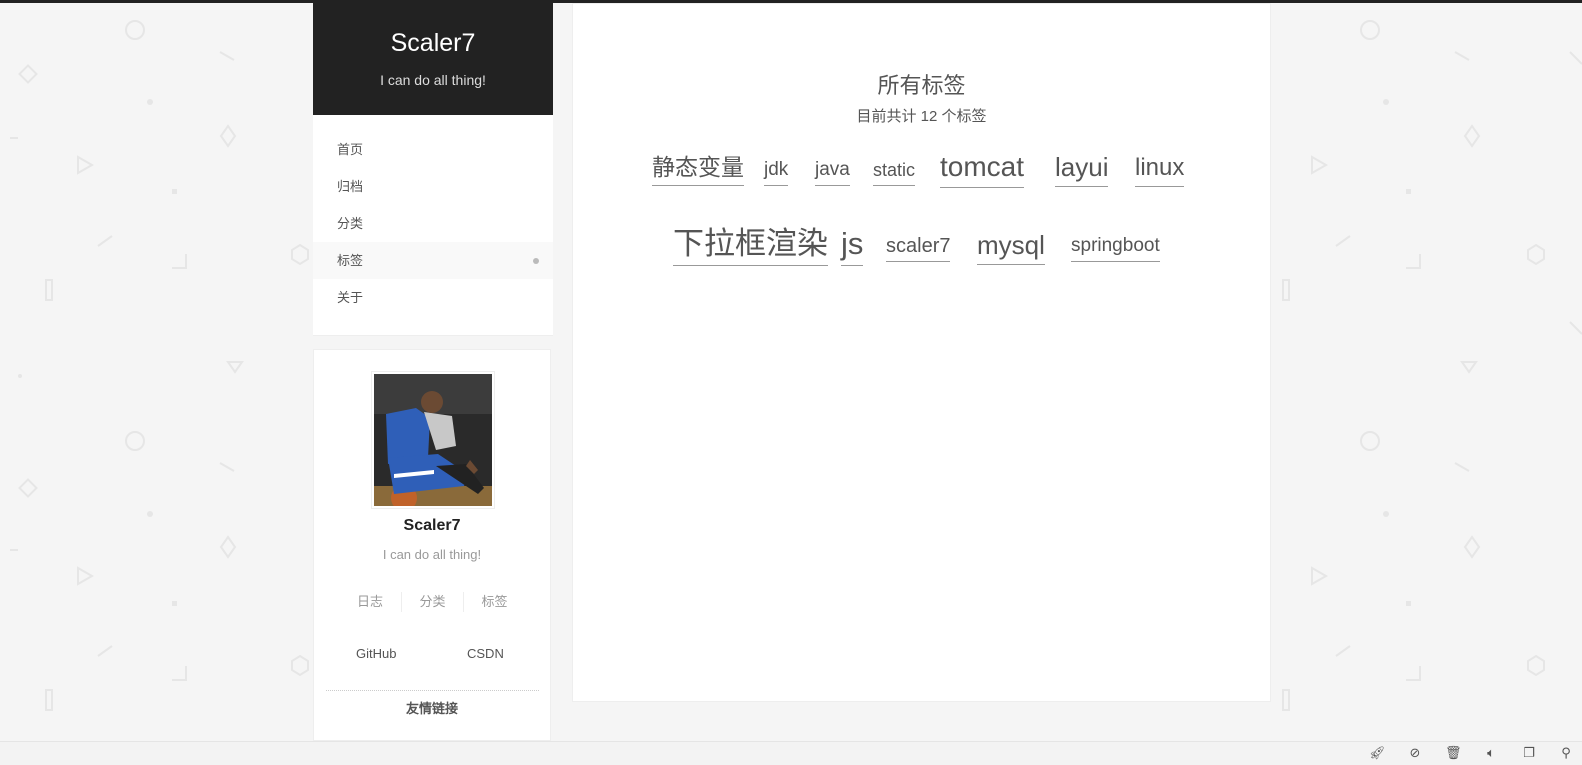  I want to click on tag-link: linux, so click(1160, 170).